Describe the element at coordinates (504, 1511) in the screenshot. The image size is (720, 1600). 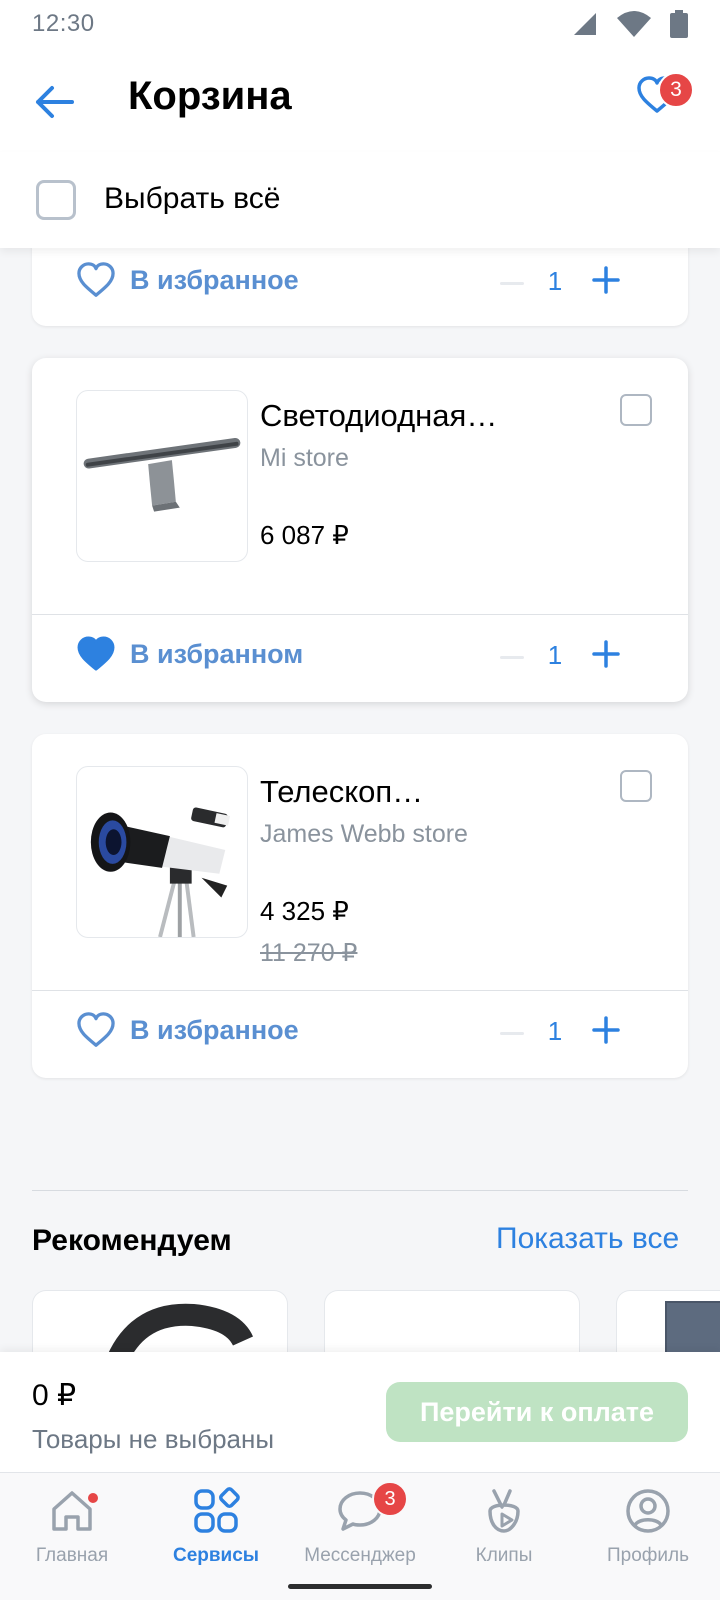
I see `clips-icon` at that location.